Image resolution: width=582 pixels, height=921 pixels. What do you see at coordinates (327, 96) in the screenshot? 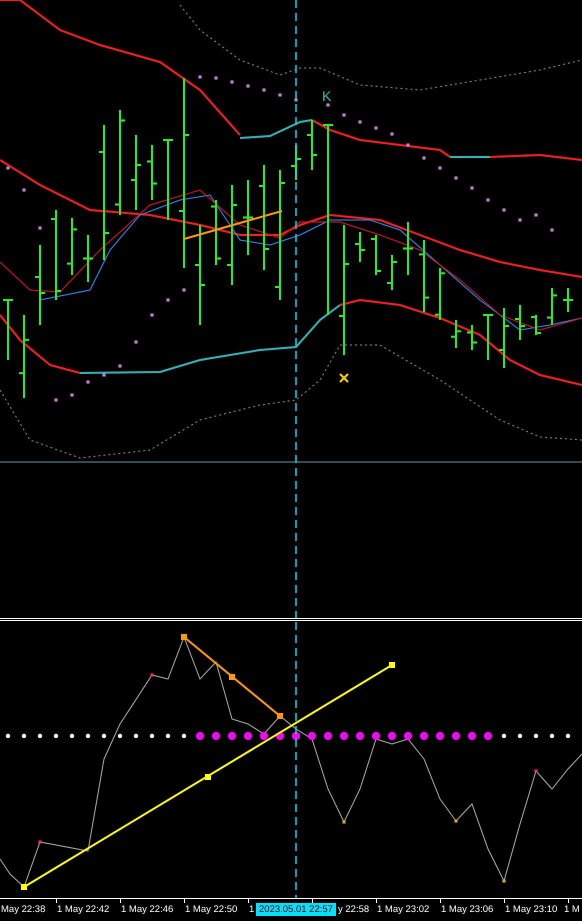
I see `chart-label: K` at bounding box center [327, 96].